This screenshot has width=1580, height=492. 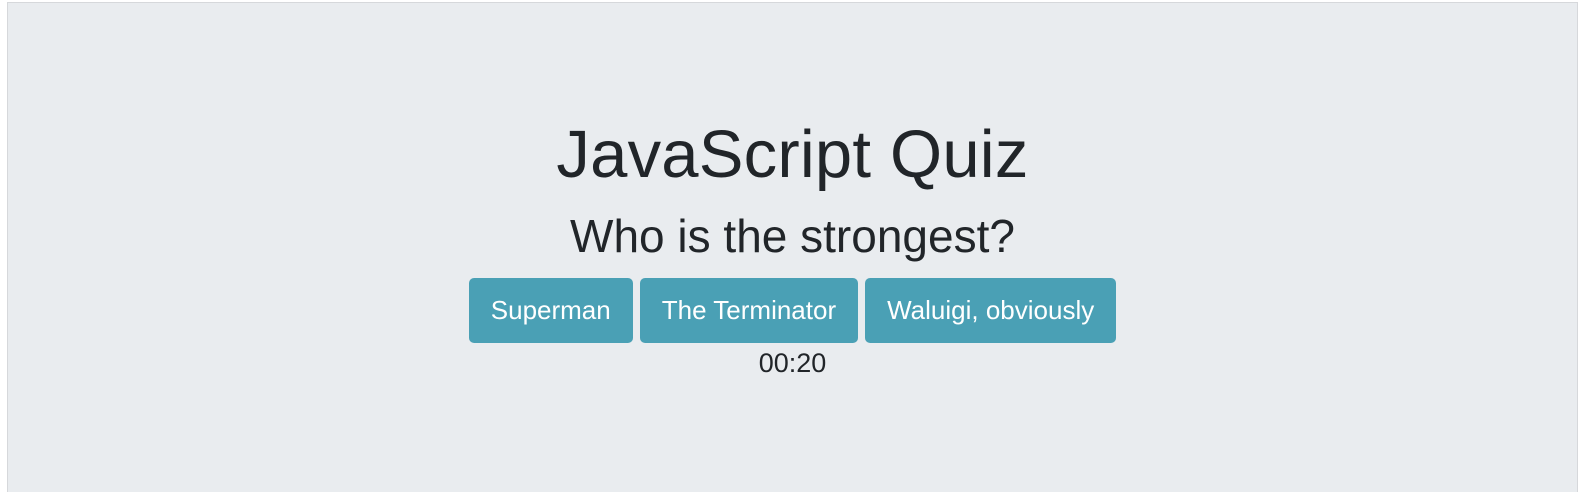 What do you see at coordinates (792, 154) in the screenshot?
I see `quiz-title: JavaScript Quiz` at bounding box center [792, 154].